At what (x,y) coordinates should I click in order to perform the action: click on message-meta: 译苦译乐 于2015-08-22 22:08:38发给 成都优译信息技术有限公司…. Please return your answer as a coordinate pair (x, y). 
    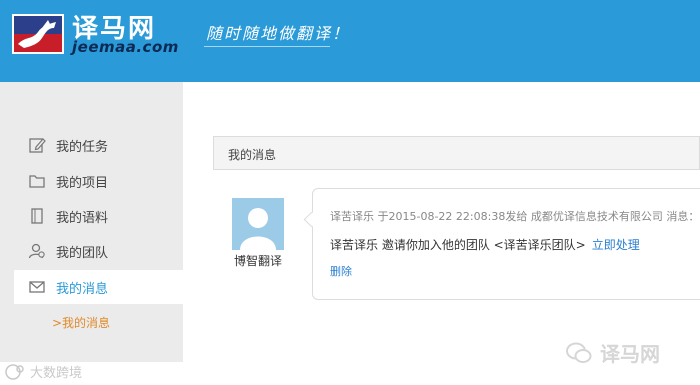
    Looking at the image, I should click on (515, 216).